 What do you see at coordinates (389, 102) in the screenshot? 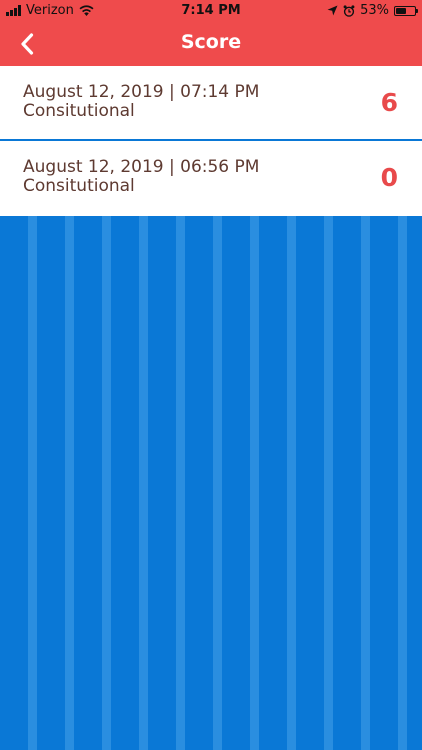
I see `score-value: 6` at bounding box center [389, 102].